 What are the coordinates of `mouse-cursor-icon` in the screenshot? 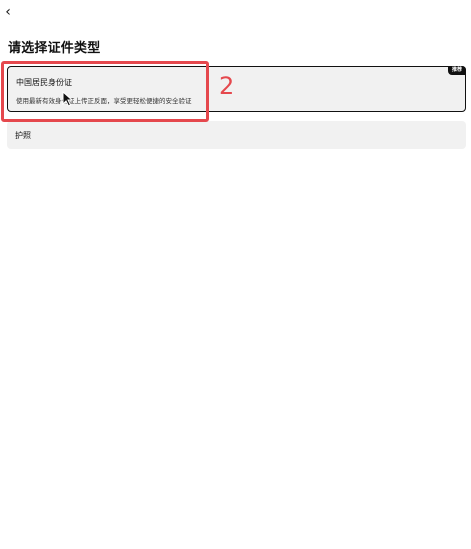 It's located at (68, 99).